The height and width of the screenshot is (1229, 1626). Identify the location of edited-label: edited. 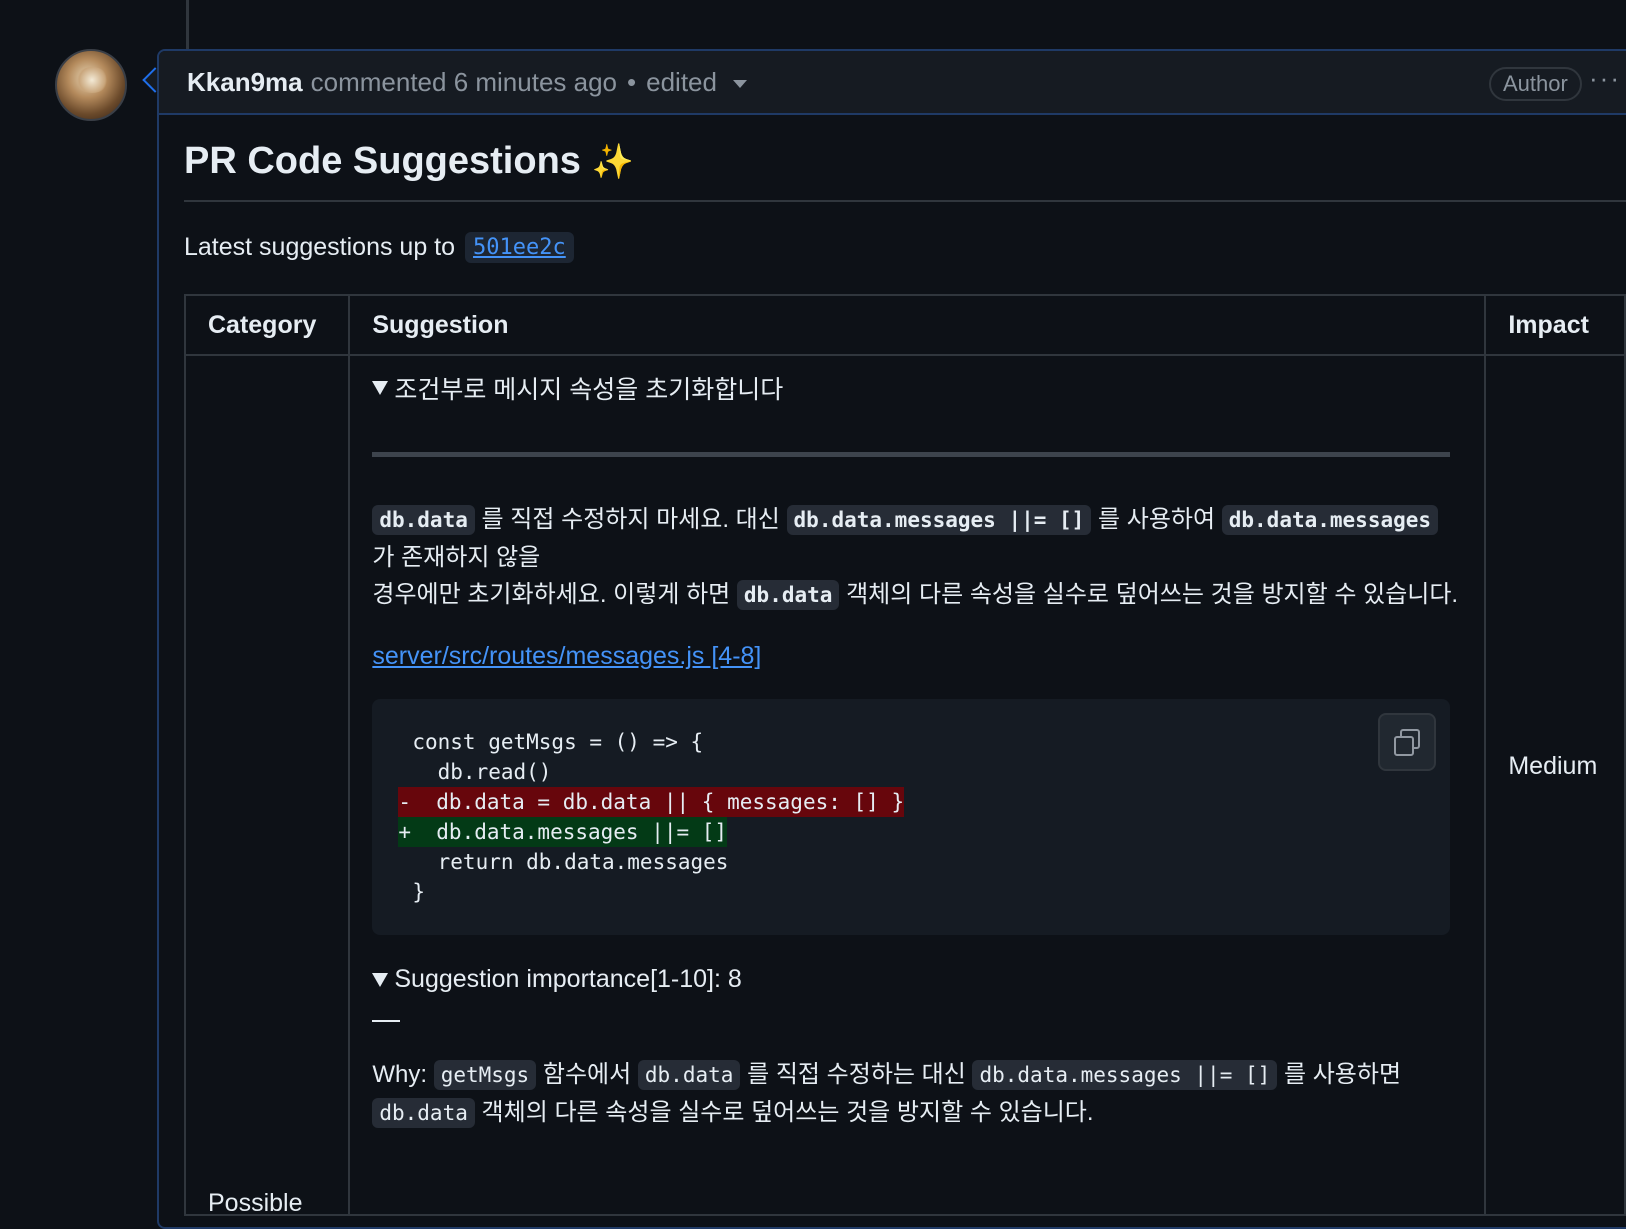
(681, 81).